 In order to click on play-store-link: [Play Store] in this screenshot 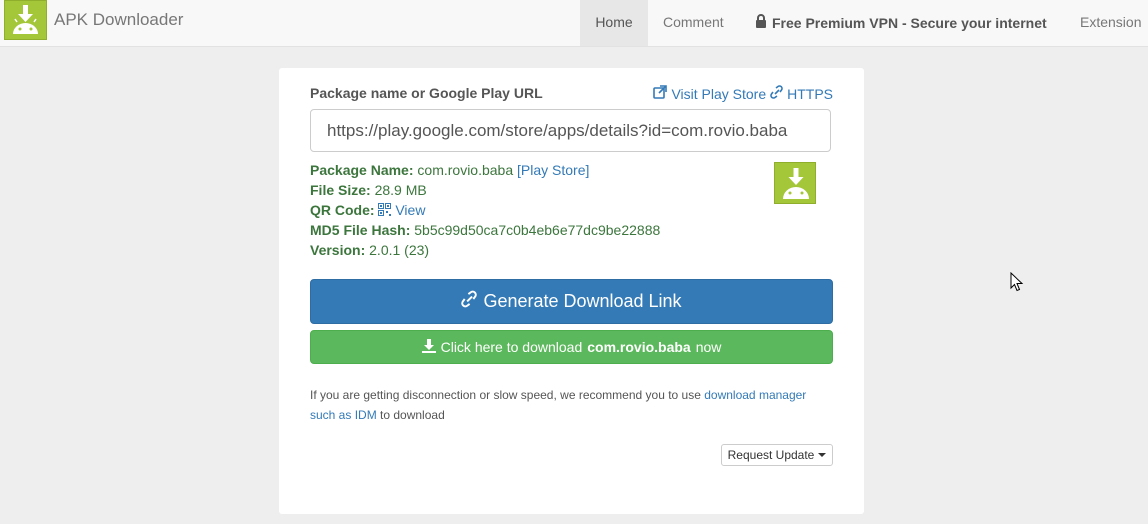, I will do `click(553, 170)`.